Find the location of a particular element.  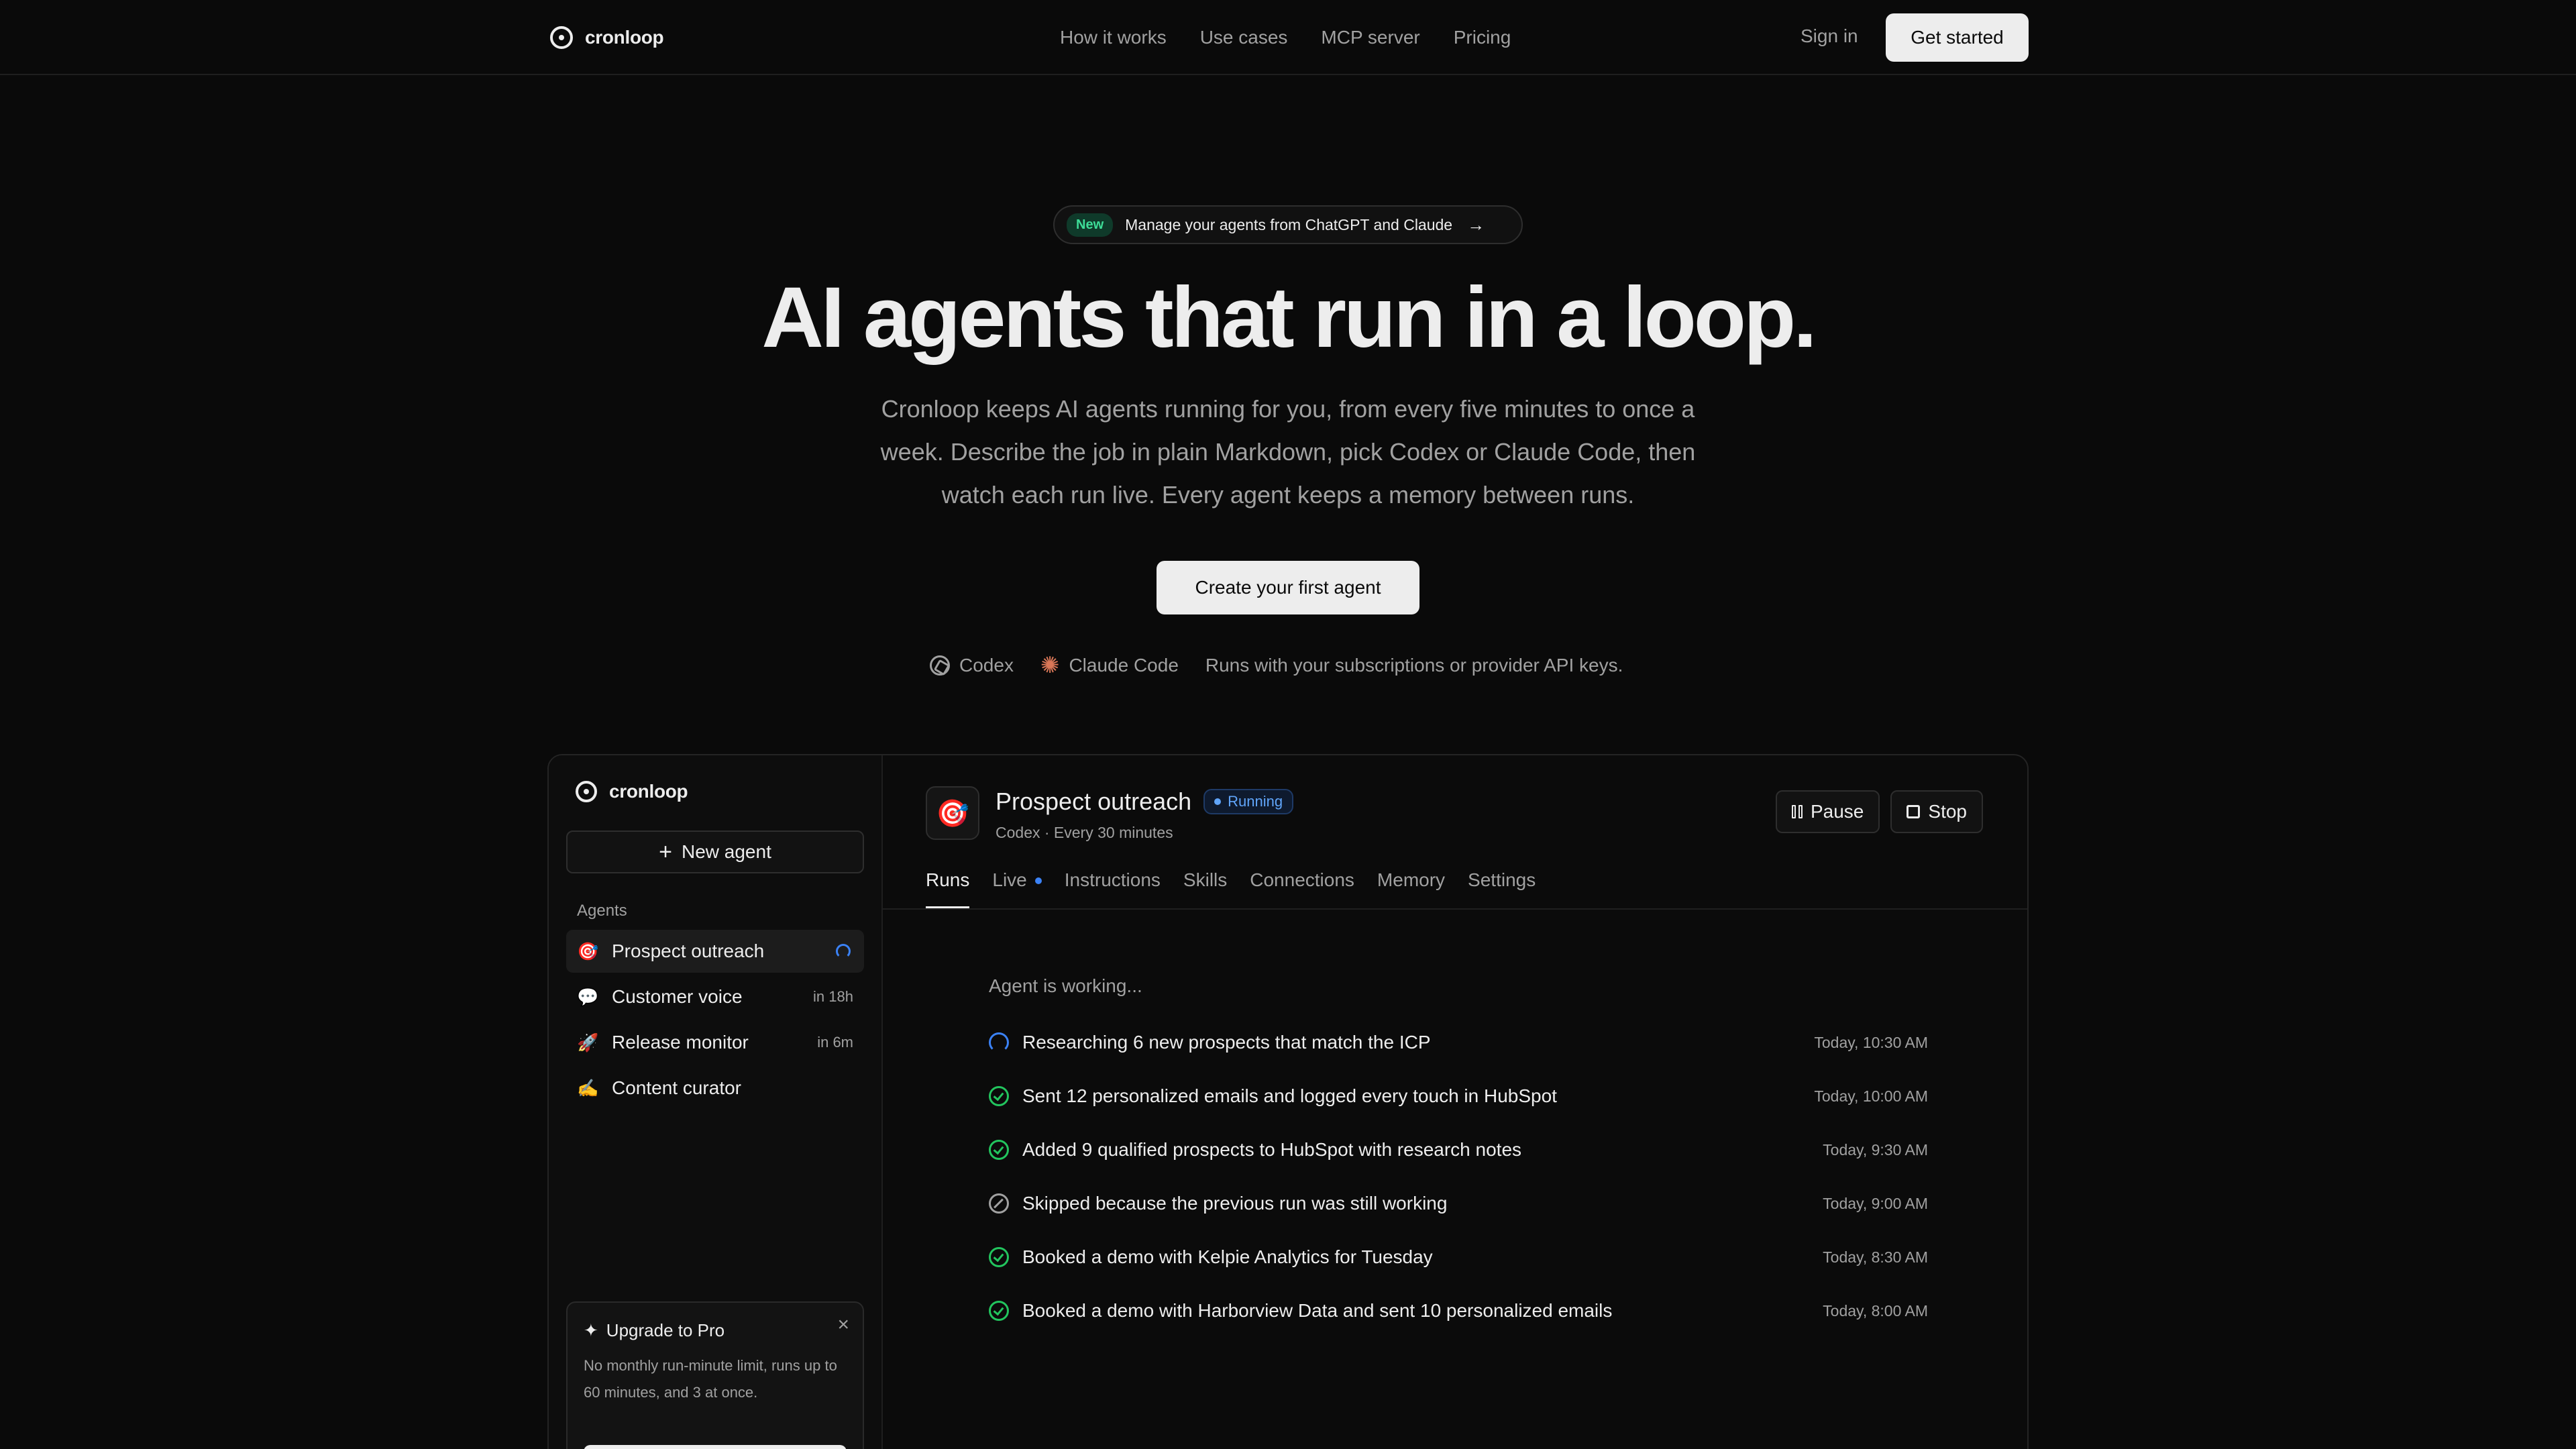

provider-codex: Codex is located at coordinates (972, 665).